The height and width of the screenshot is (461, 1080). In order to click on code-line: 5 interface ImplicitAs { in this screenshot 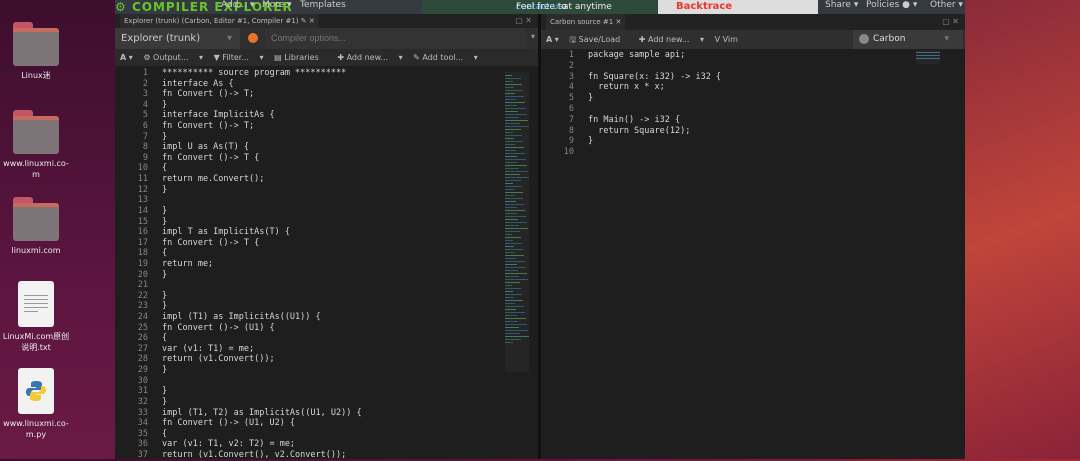, I will do `click(300, 115)`.